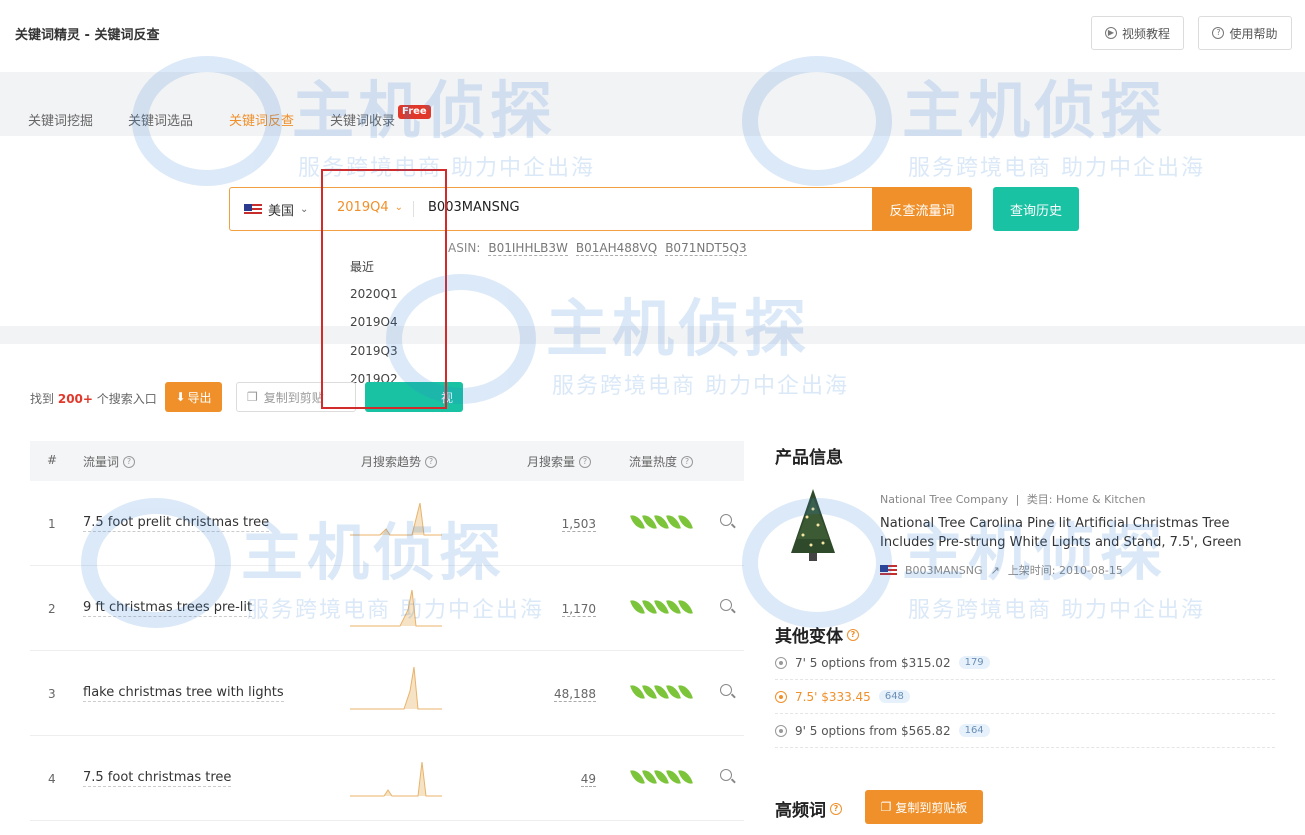 This screenshot has width=1305, height=835. What do you see at coordinates (652, 36) in the screenshot?
I see `top-bar: 关键词精灵 - 关键词反查 ▶ 视频教程 ? 使用帮助` at bounding box center [652, 36].